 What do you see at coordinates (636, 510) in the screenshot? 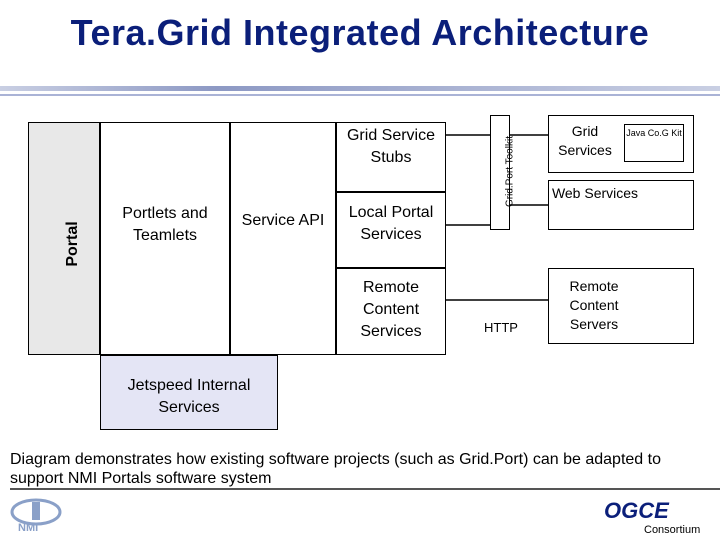
I see `ogce-logo: OGCE` at bounding box center [636, 510].